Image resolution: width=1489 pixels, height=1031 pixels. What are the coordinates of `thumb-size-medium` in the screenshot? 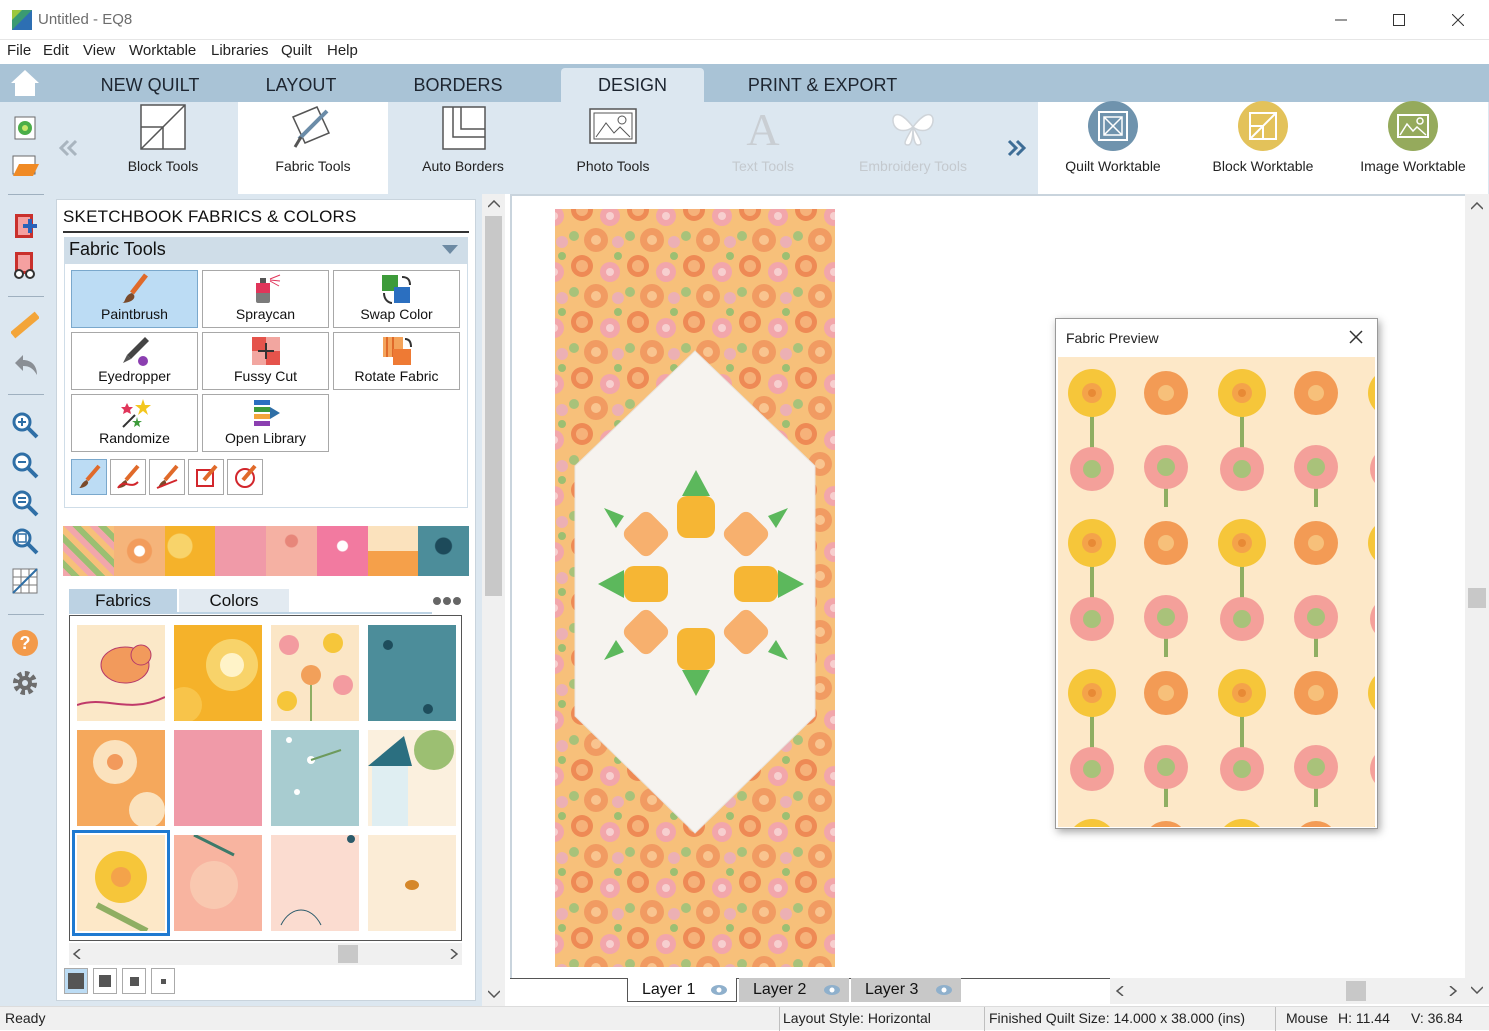 It's located at (105, 981).